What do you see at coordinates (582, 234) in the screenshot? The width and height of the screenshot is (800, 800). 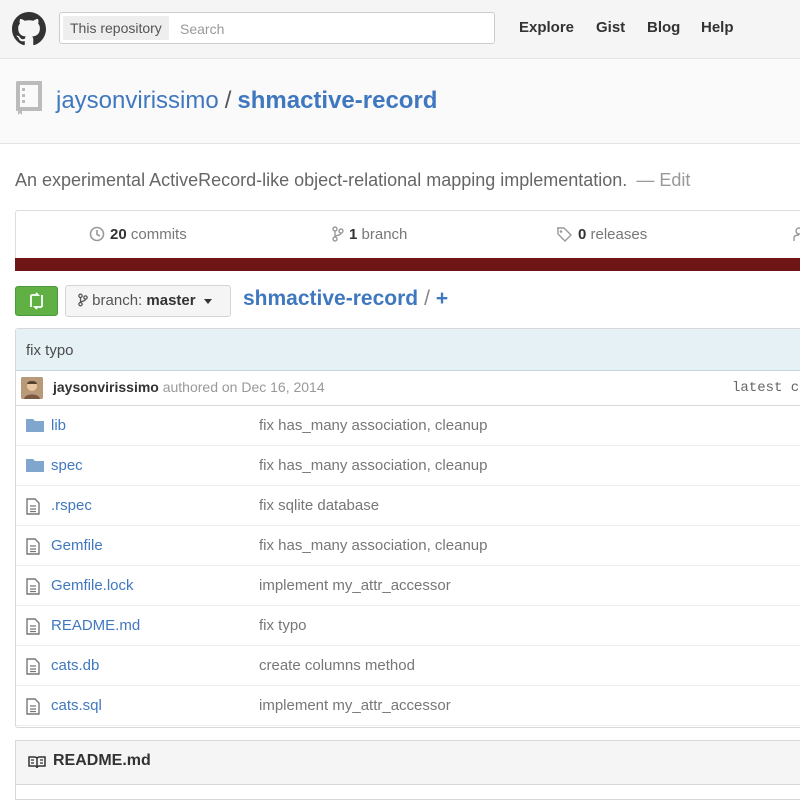 I see `releases-count: 0` at bounding box center [582, 234].